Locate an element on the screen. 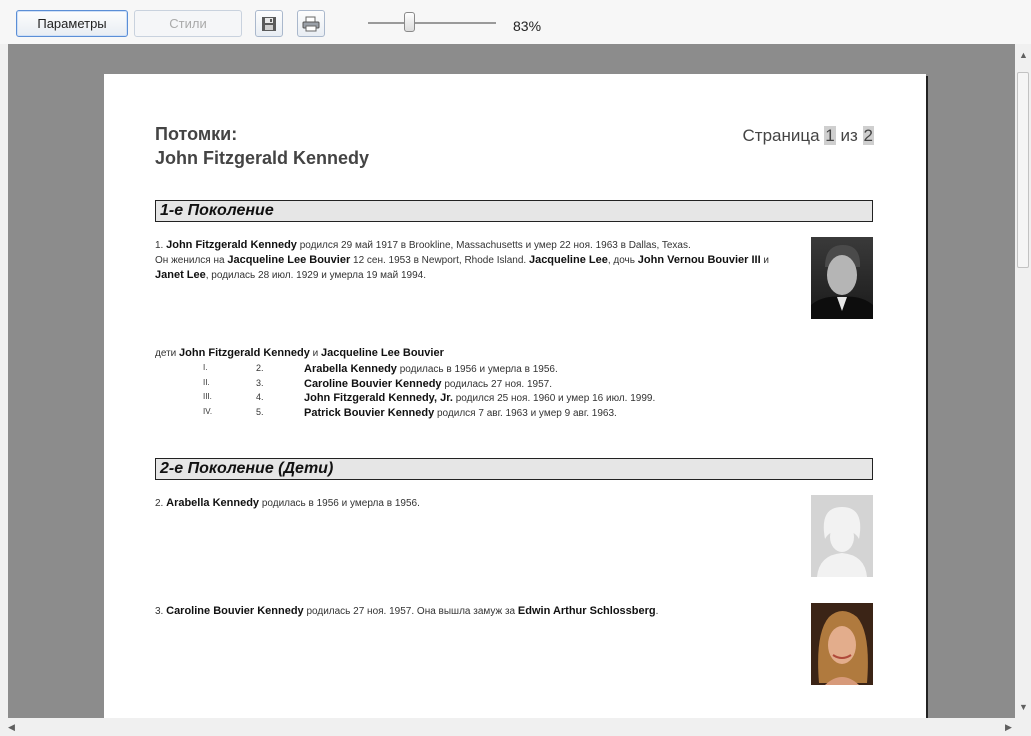  scroll-left-icon: ◀ is located at coordinates (11, 727).